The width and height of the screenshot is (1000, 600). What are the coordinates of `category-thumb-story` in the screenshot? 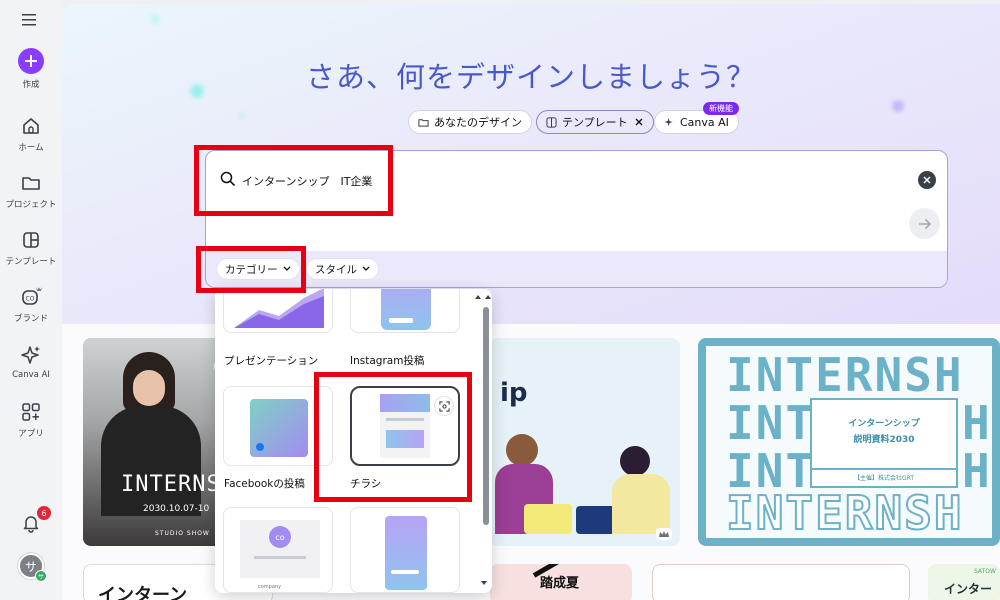 It's located at (405, 550).